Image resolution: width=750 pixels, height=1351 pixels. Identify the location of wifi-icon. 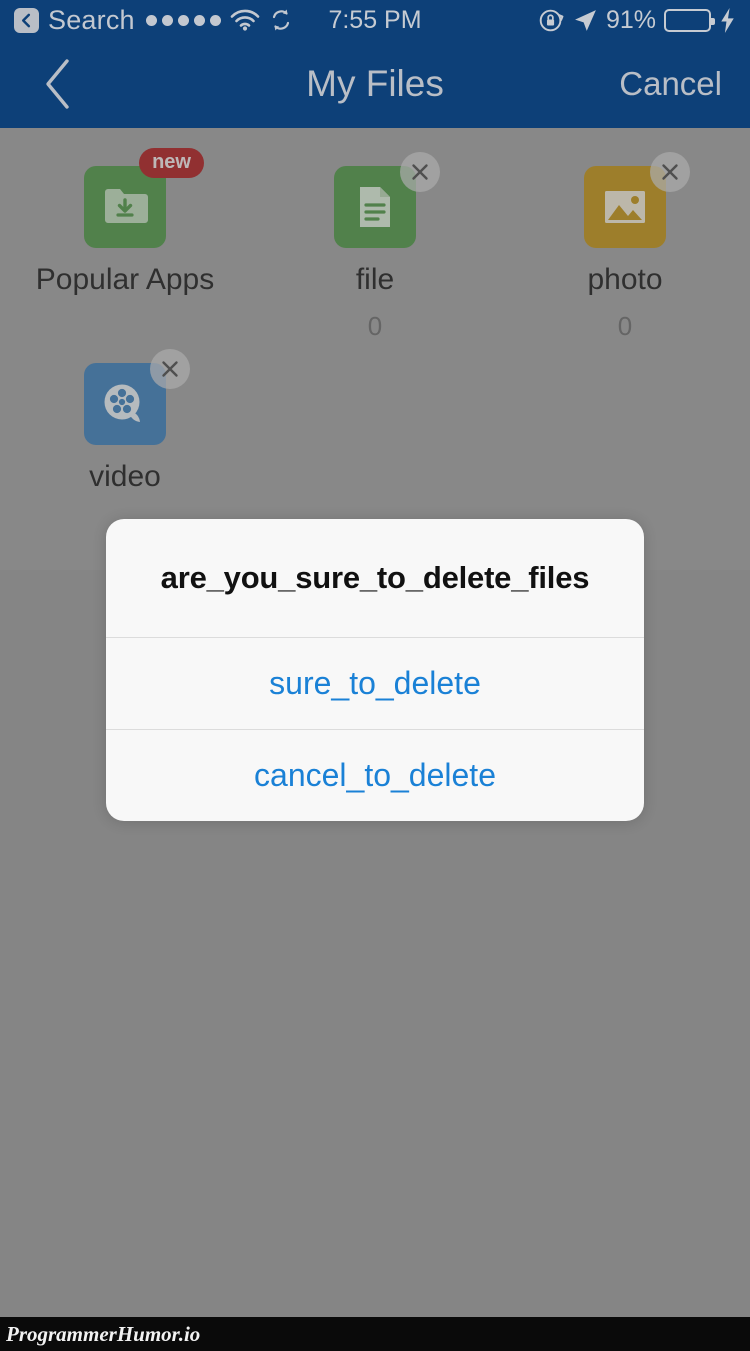
(245, 20).